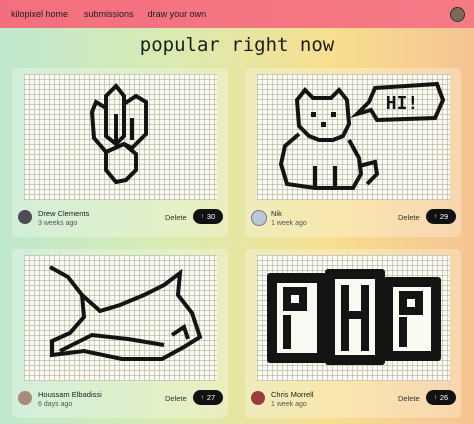 The width and height of the screenshot is (474, 424). What do you see at coordinates (177, 14) in the screenshot?
I see `nav-draw-link: draw your own` at bounding box center [177, 14].